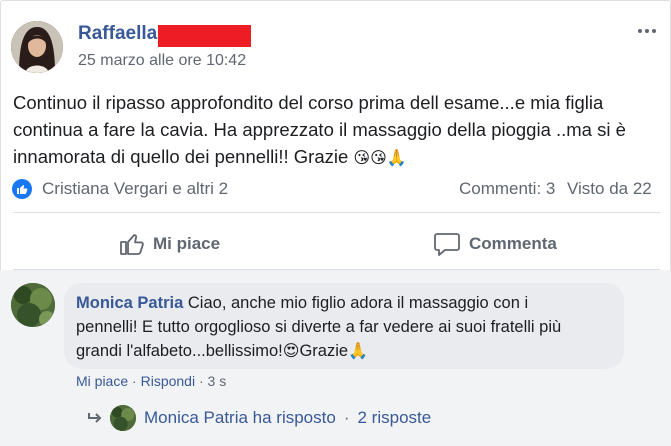 The height and width of the screenshot is (446, 671). I want to click on reactors-link: Cristiana Vergari e altri 2, so click(135, 189).